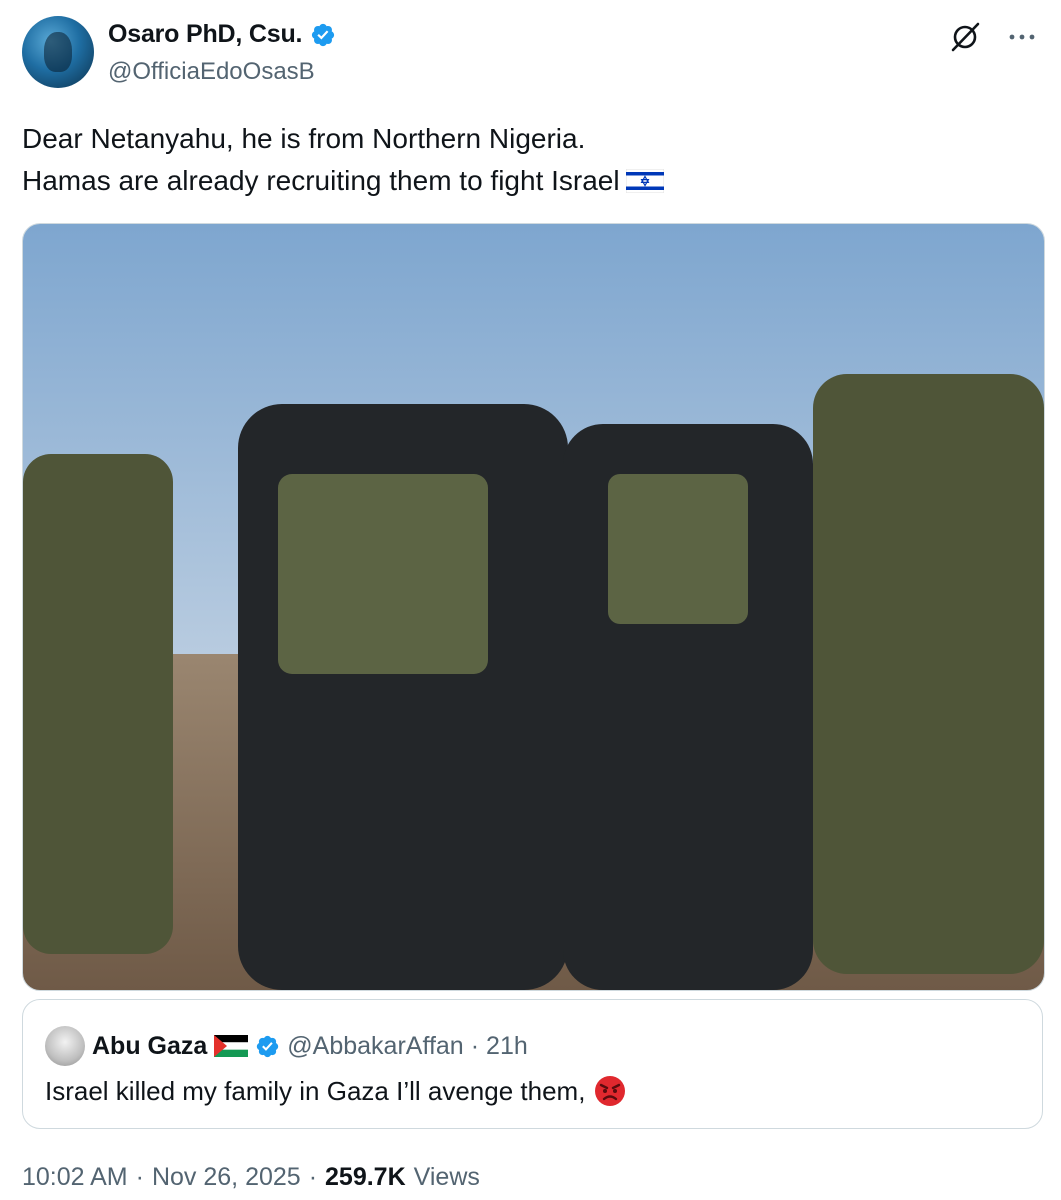 This screenshot has height=1200, width=1061. Describe the element at coordinates (530, 54) in the screenshot. I see `tweet-header: Osaro PhD, Csu. @OfficiaEdoOsasB` at that location.